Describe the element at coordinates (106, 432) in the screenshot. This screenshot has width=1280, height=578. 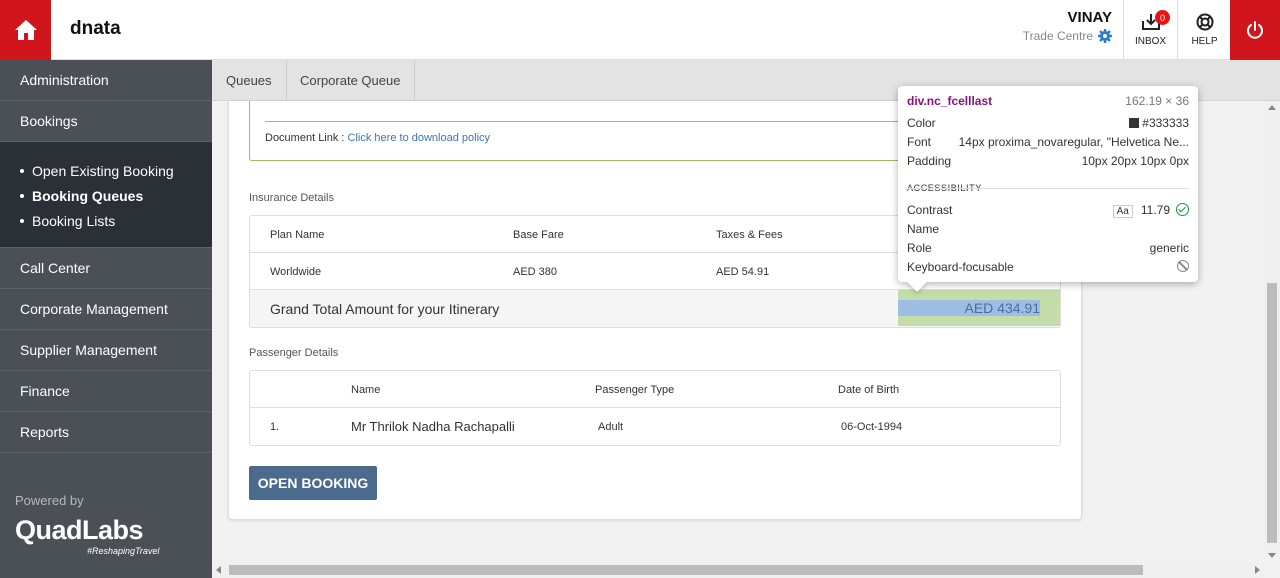
I see `sidebar-item-reports: Reports` at that location.